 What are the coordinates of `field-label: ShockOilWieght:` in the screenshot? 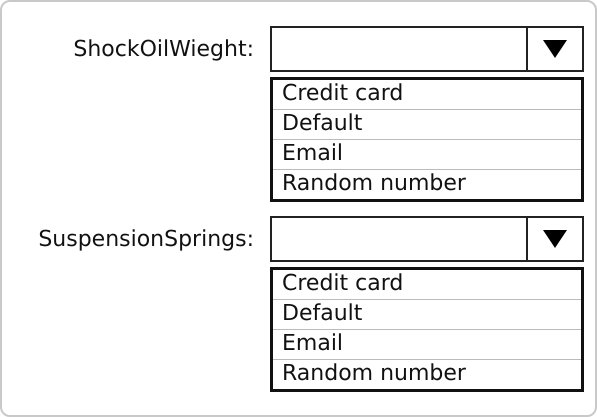 It's located at (163, 49).